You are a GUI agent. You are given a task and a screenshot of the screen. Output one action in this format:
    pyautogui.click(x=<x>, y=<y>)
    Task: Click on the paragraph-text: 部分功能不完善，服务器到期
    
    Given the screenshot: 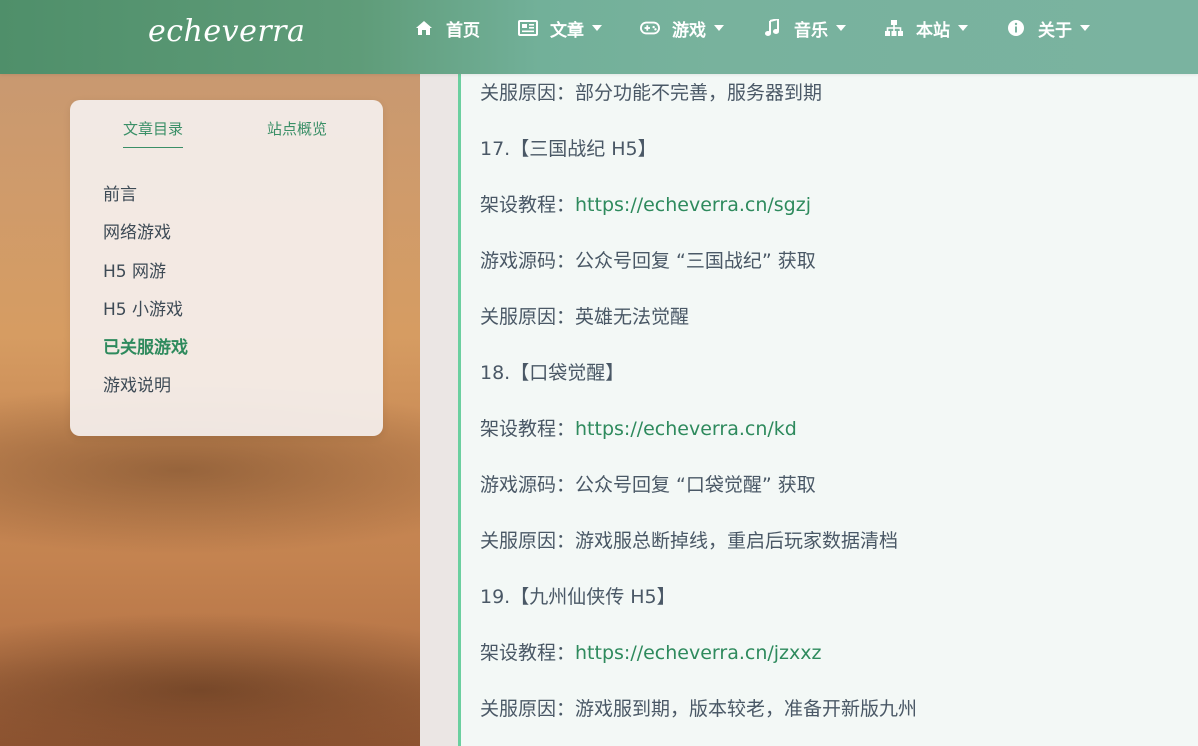 What is the action you would take?
    pyautogui.click(x=699, y=93)
    